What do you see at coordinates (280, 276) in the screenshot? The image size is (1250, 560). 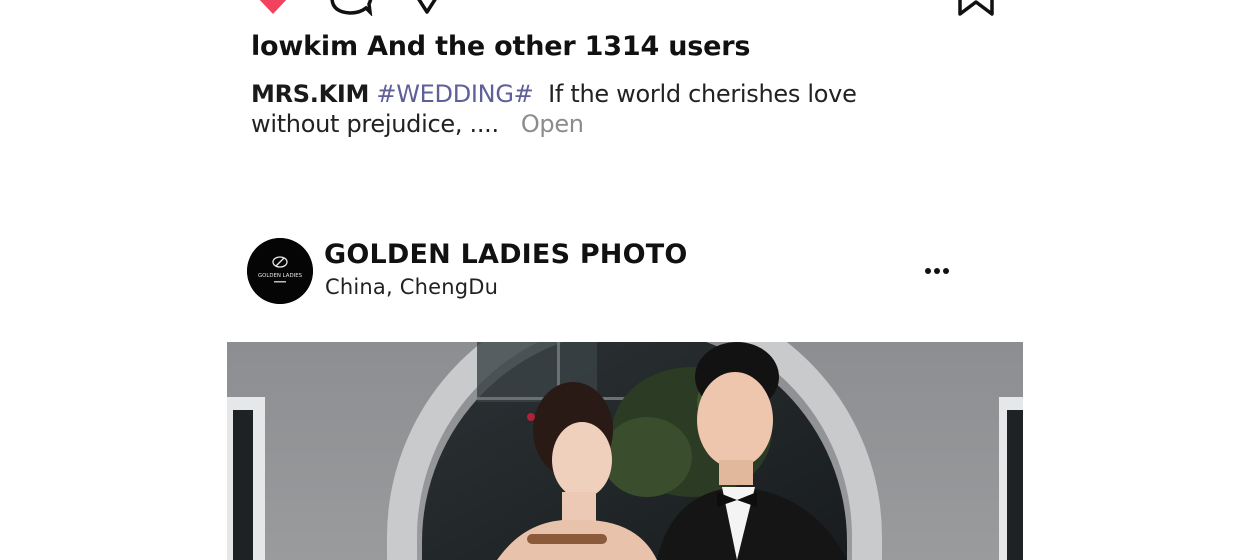 I see `logo-text: GOLDEN LADIES` at bounding box center [280, 276].